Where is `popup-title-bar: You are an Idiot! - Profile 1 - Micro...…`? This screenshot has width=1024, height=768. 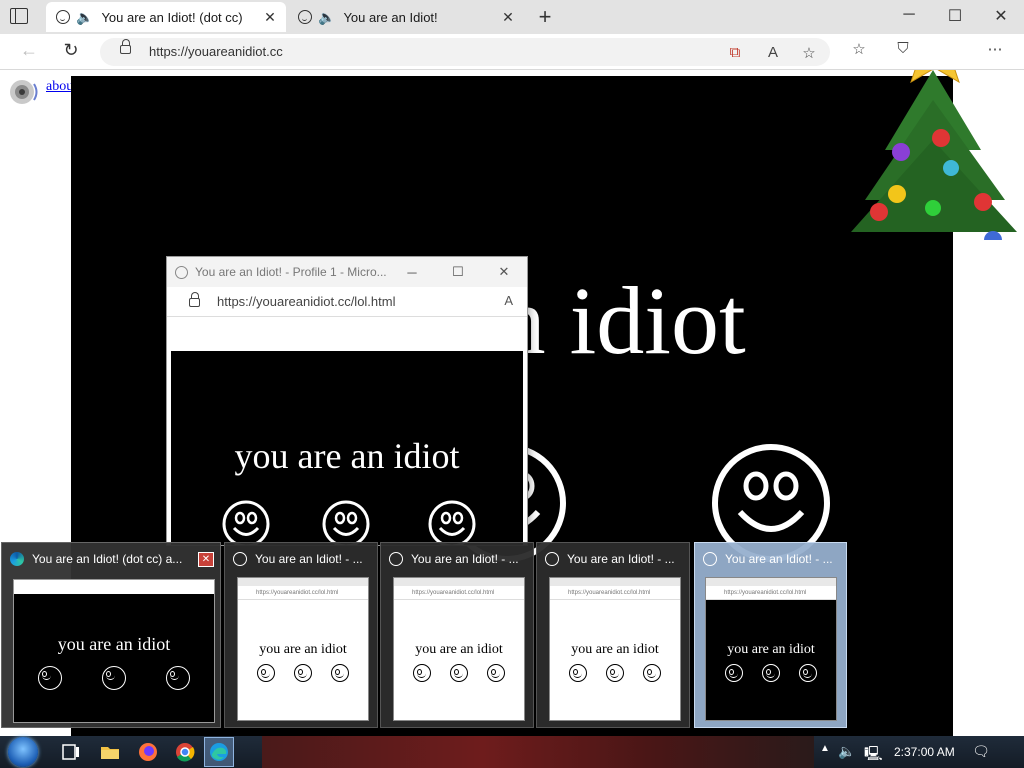
popup-title-bar: You are an Idiot! - Profile 1 - Micro...… is located at coordinates (347, 272).